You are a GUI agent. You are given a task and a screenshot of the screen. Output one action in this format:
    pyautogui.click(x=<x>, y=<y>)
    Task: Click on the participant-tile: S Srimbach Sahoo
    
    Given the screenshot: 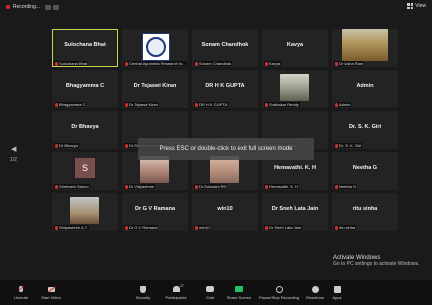 What is the action you would take?
    pyautogui.click(x=85, y=171)
    